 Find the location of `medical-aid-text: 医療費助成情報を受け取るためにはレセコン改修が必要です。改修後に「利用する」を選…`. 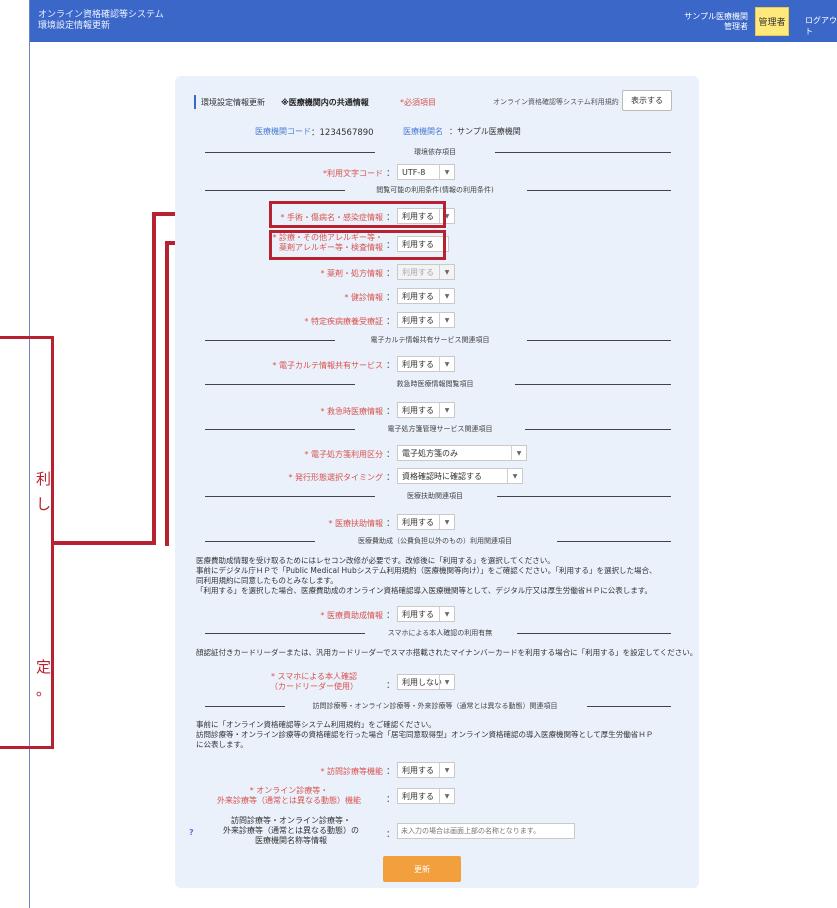

medical-aid-text: 医療費助成情報を受け取るためにはレセコン改修が必要です。改修後に「利用する」を選… is located at coordinates (441, 576).